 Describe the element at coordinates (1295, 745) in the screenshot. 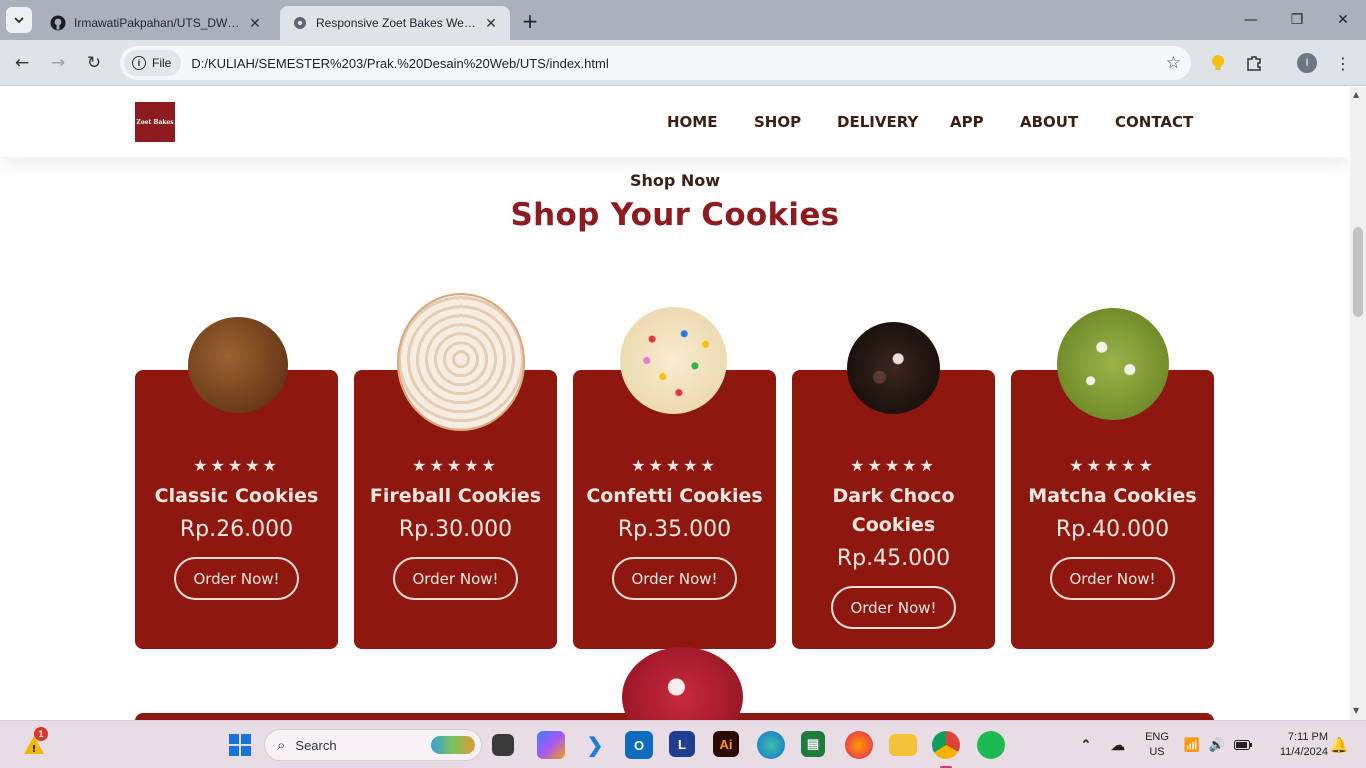

I see `clock: 7:11 PM 11/4/2024` at that location.